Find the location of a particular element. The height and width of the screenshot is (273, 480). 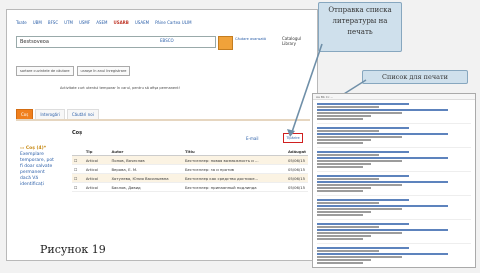

filter-year: urzoșe în anul înregistrare is located at coordinates (103, 71).